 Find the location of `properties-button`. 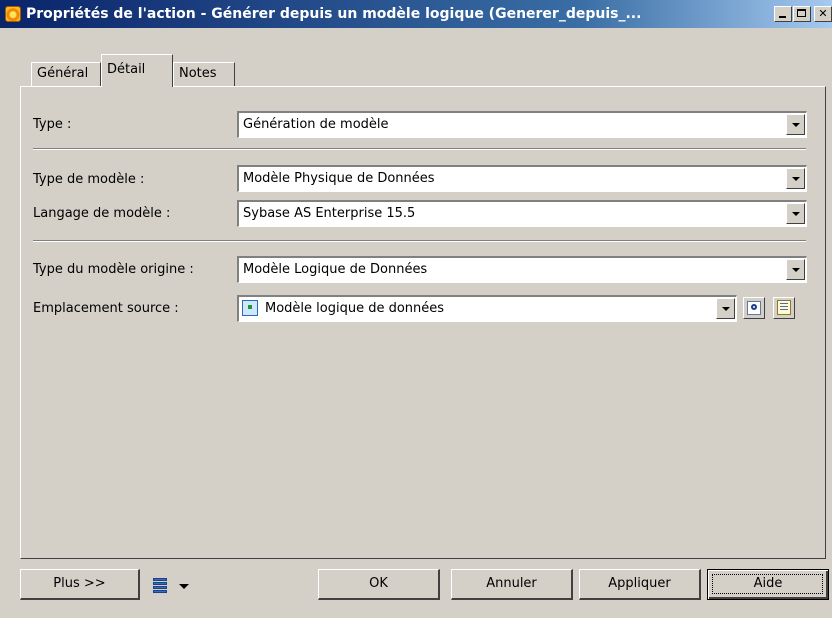

properties-button is located at coordinates (784, 308).